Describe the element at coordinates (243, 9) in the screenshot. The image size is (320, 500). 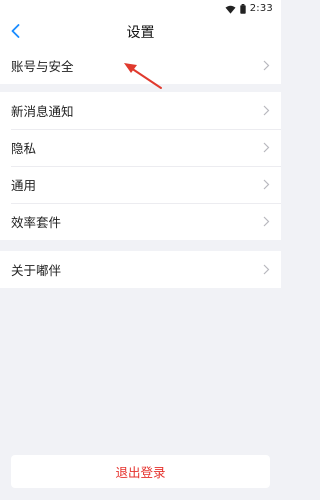
I see `battery-icon` at that location.